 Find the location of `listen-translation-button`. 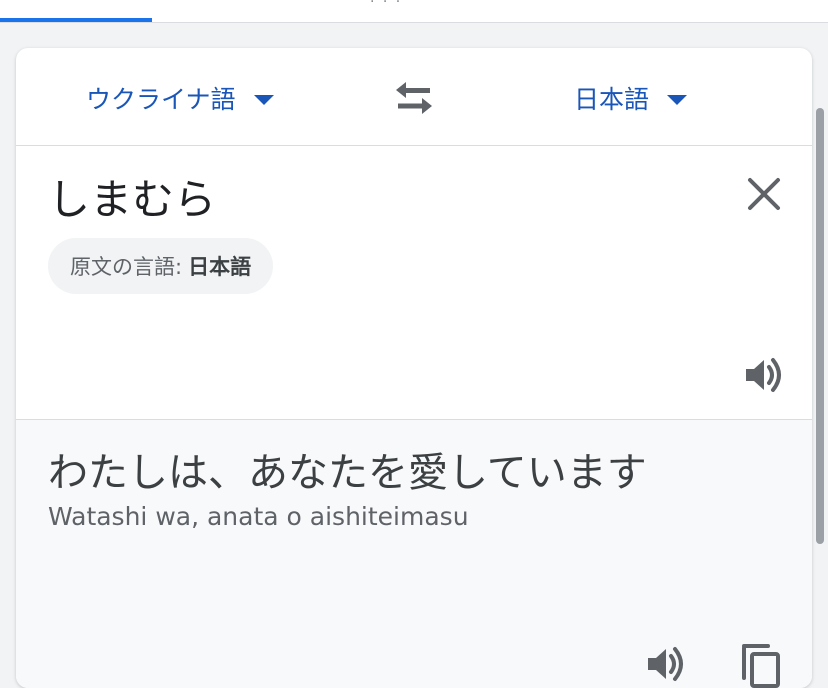

listen-translation-button is located at coordinates (666, 664).